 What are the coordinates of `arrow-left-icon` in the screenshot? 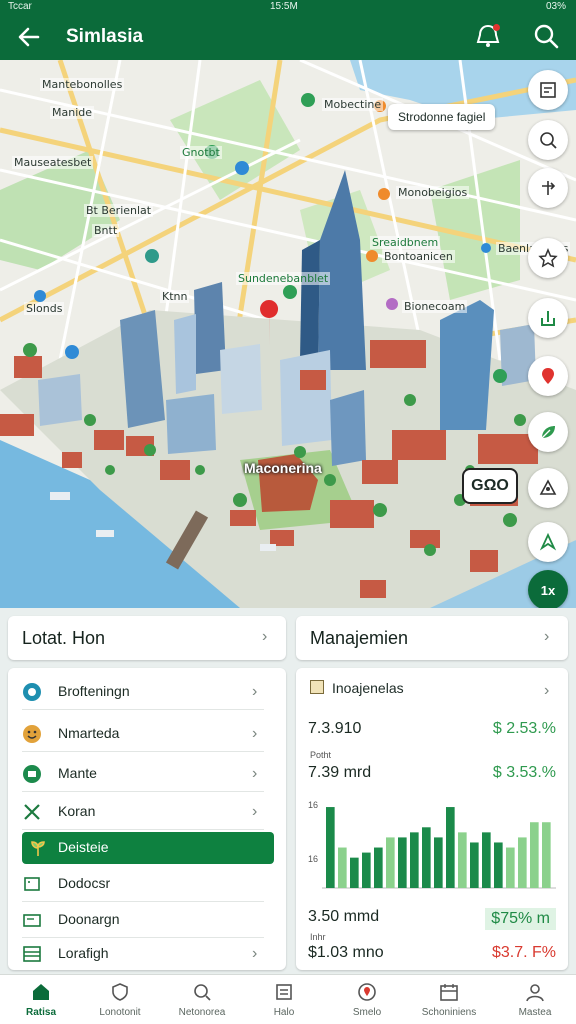 It's located at (29, 37).